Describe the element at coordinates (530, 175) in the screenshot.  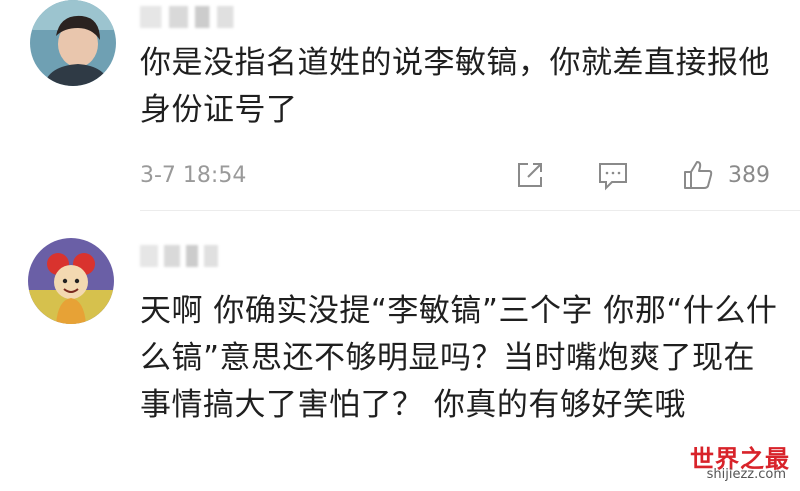
I see `share-icon` at that location.